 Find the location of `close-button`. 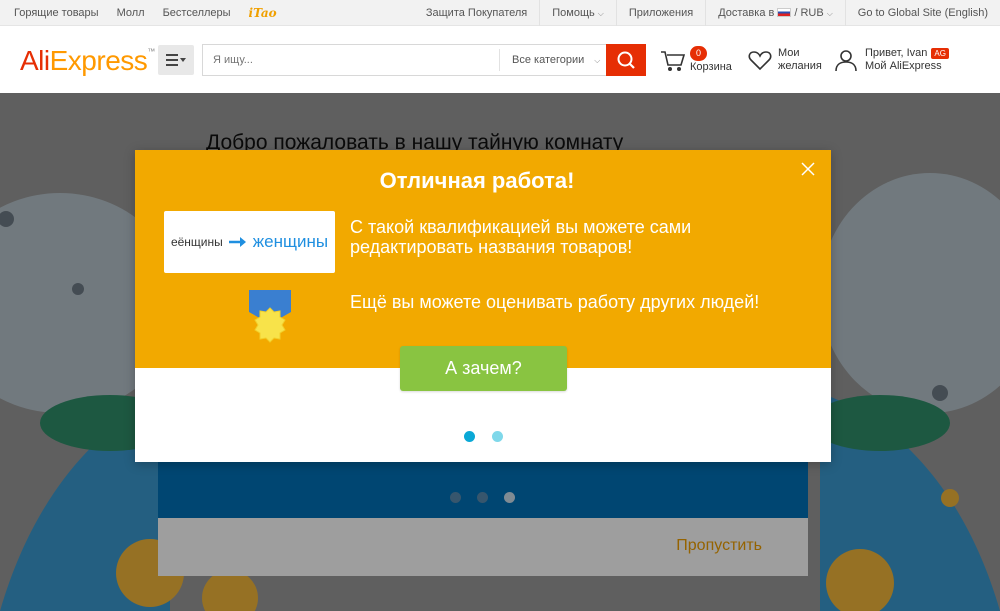

close-button is located at coordinates (808, 169).